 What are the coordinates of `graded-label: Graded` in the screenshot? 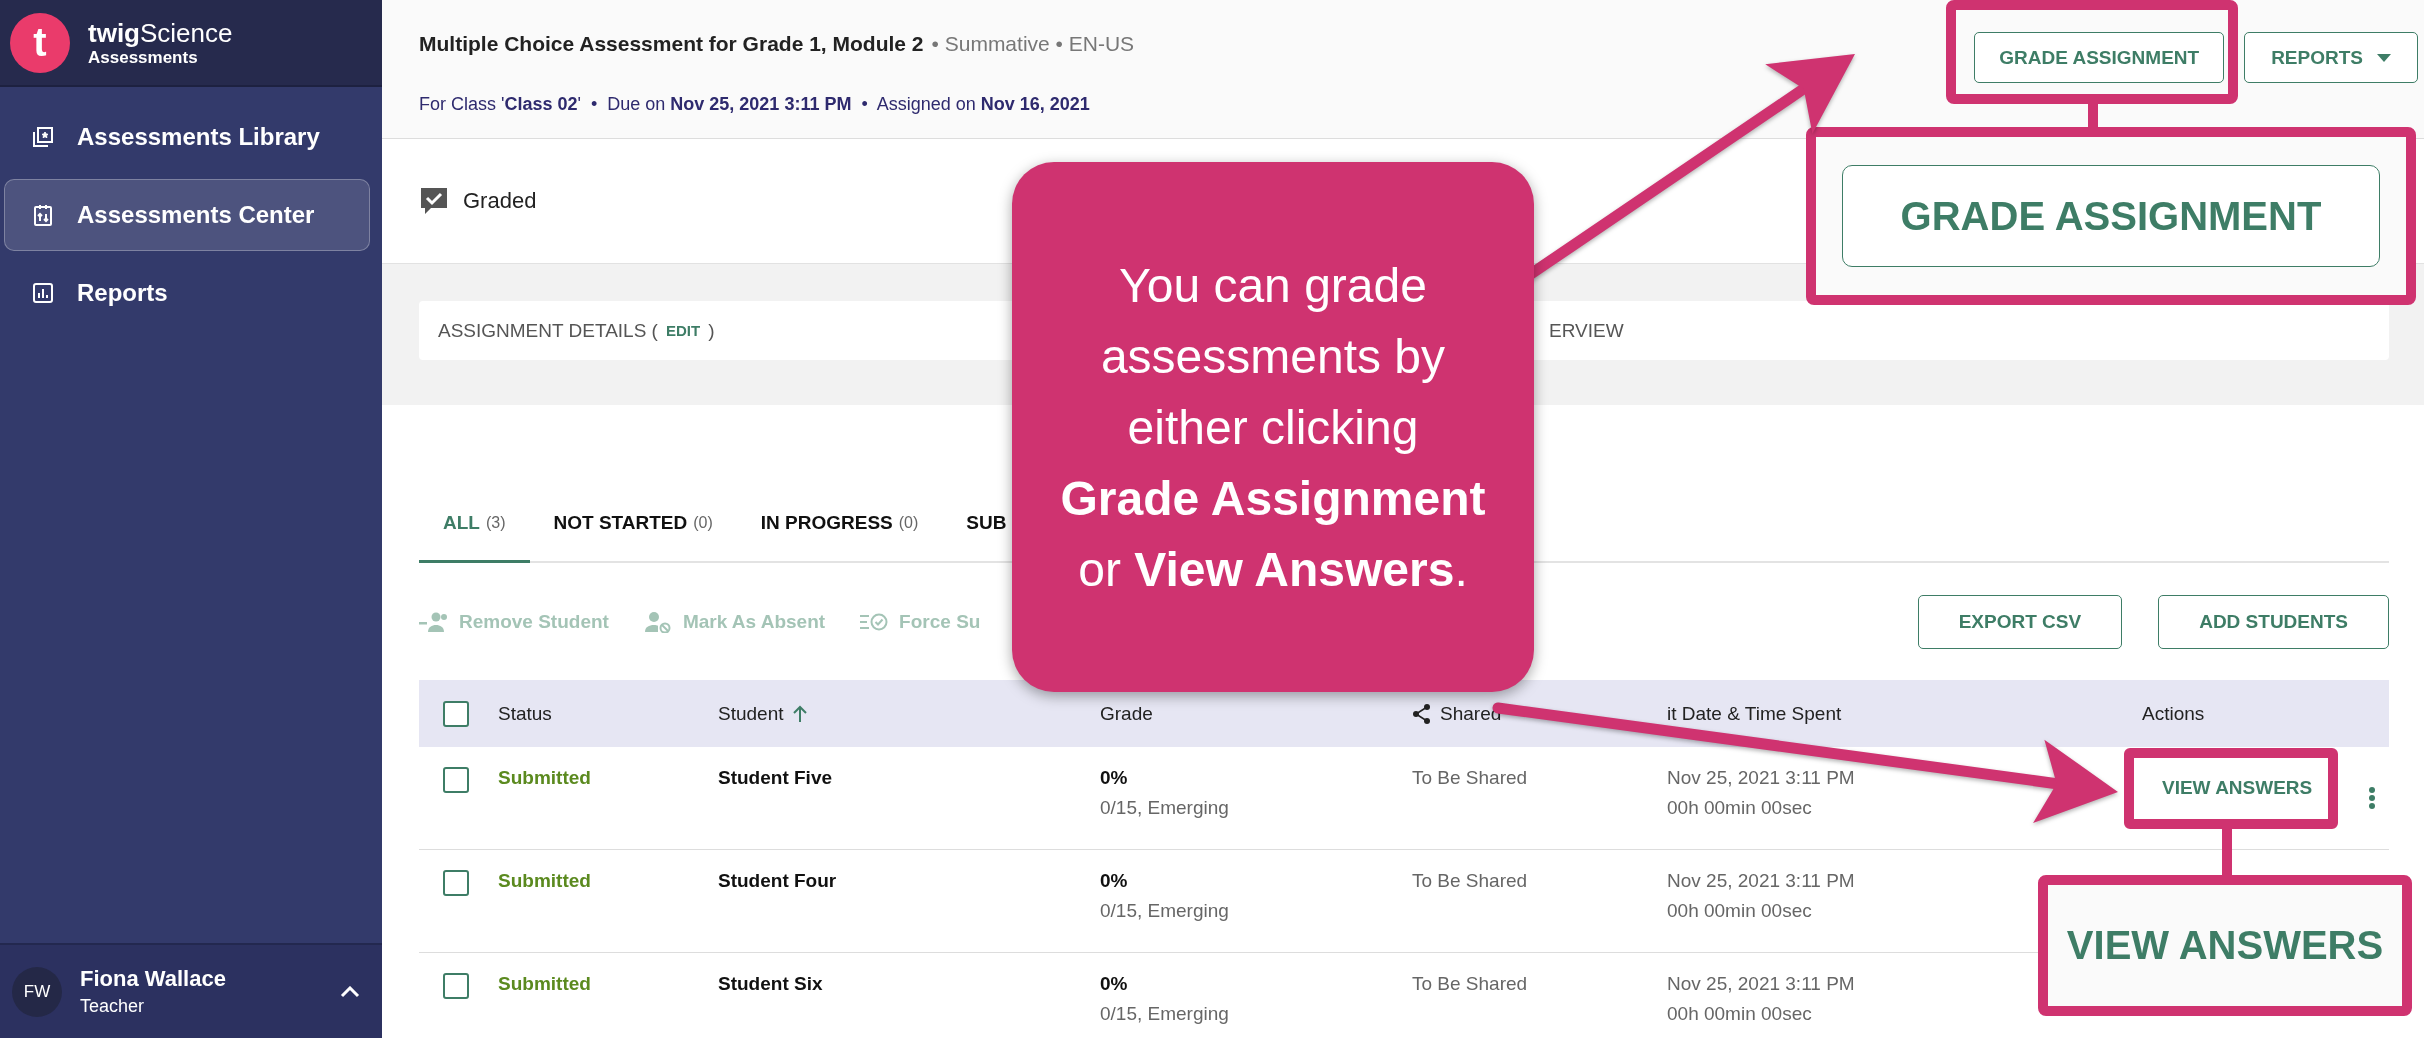 It's located at (500, 201).